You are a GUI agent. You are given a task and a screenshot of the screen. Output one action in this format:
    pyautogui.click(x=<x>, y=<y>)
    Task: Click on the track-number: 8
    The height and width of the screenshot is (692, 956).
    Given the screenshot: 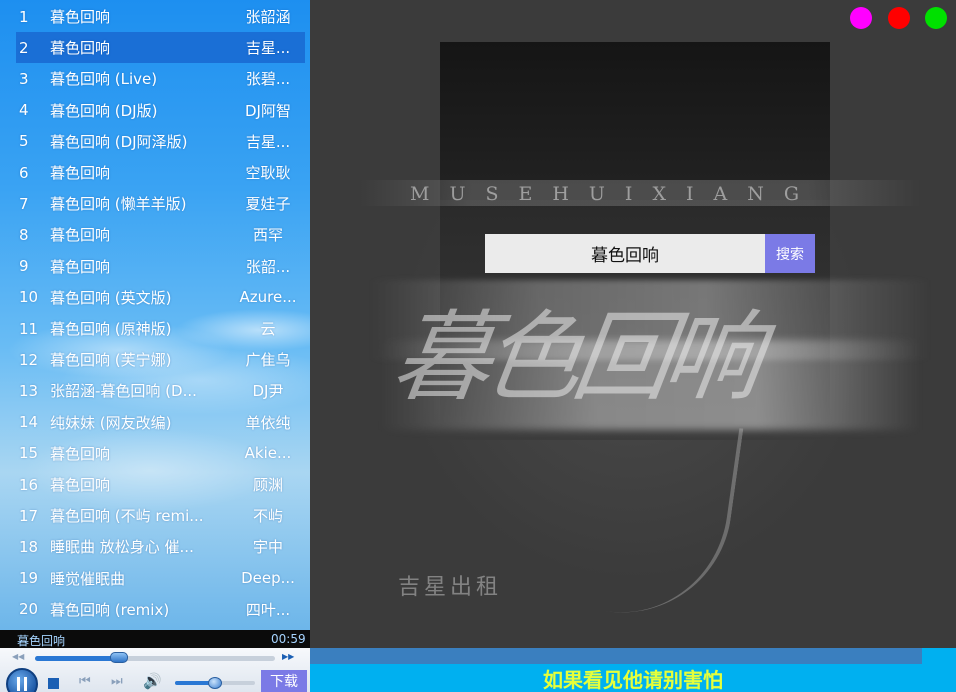 What is the action you would take?
    pyautogui.click(x=24, y=234)
    